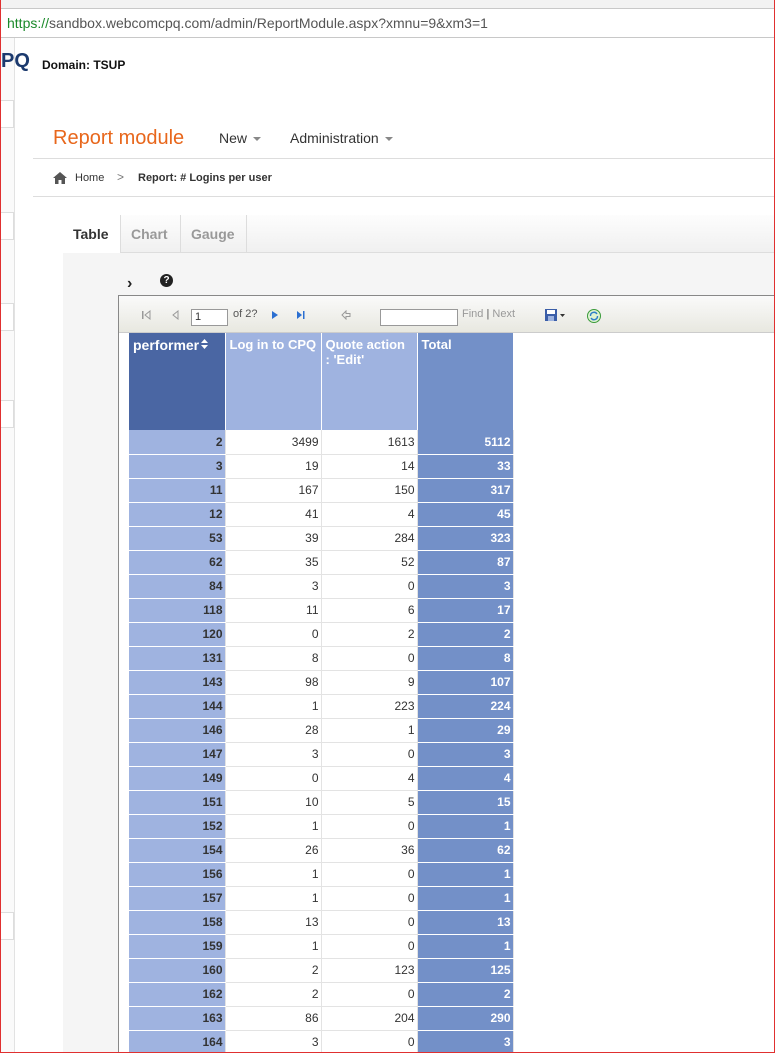 This screenshot has height=1053, width=775. What do you see at coordinates (209, 317) in the screenshot?
I see `page-number-input: 1` at bounding box center [209, 317].